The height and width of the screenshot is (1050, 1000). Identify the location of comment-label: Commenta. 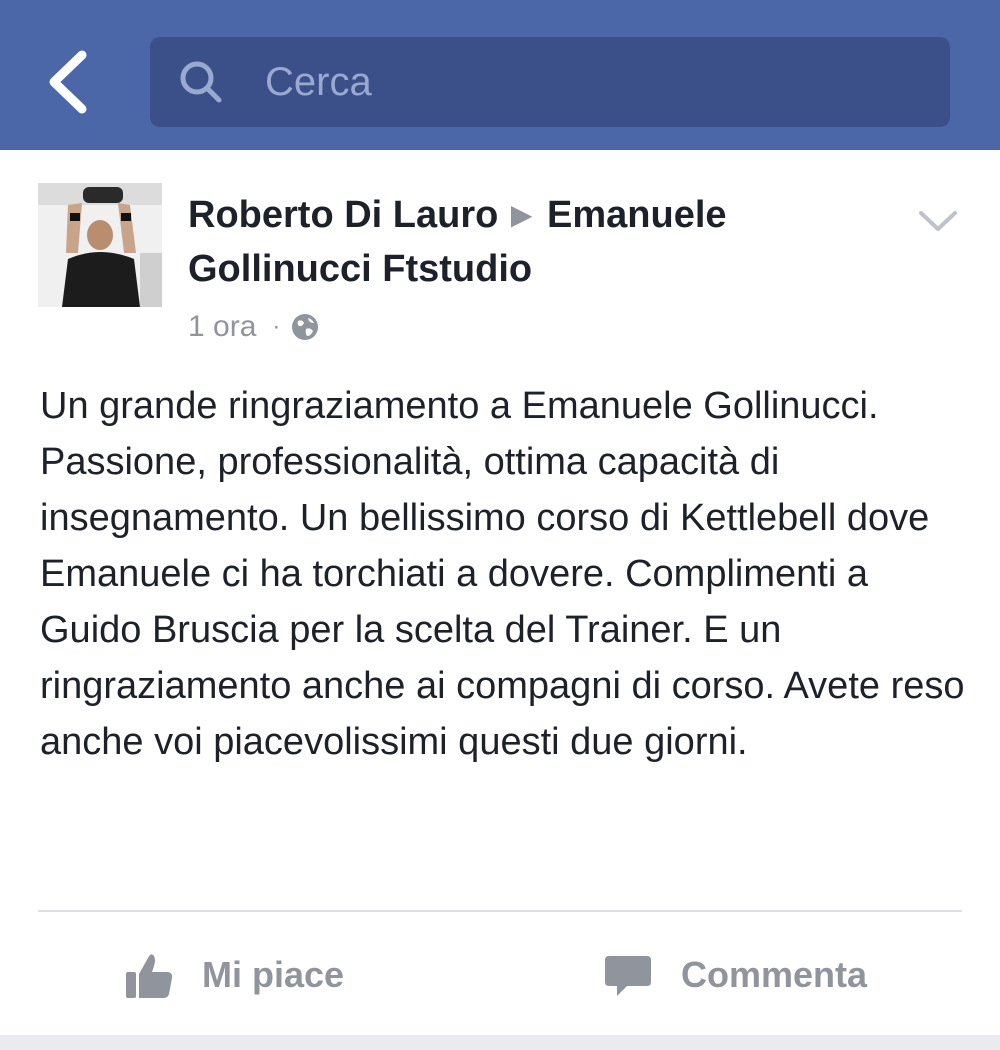
(774, 974).